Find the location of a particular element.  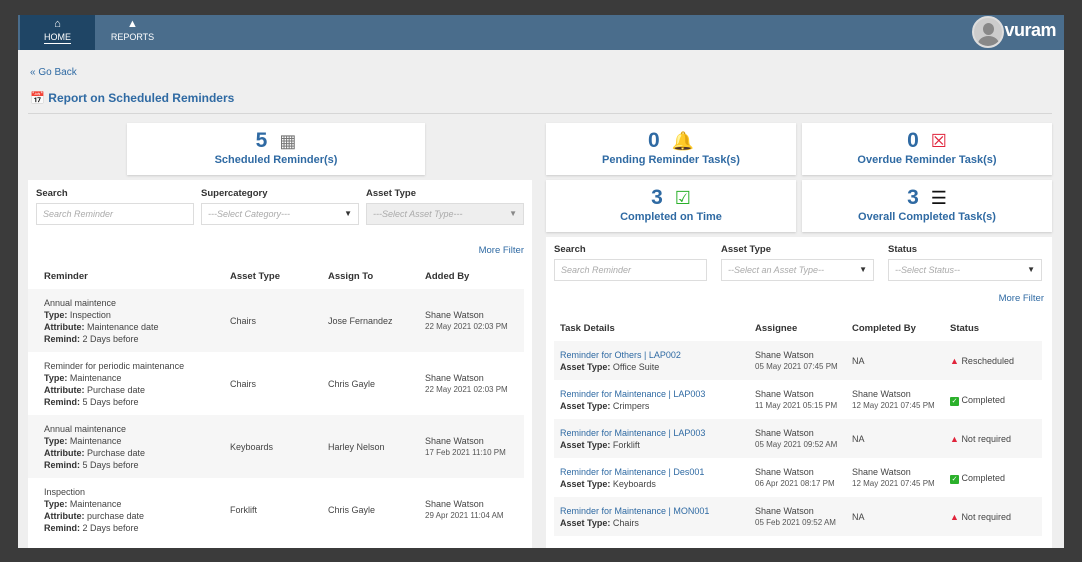

count: 0 is located at coordinates (653, 140).